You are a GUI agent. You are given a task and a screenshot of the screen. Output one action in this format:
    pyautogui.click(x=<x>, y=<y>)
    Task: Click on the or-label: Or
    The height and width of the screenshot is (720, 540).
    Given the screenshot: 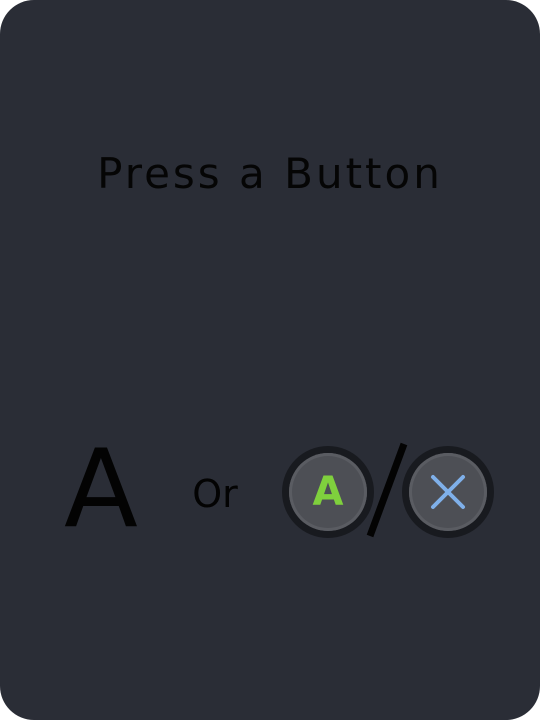 What is the action you would take?
    pyautogui.click(x=215, y=494)
    